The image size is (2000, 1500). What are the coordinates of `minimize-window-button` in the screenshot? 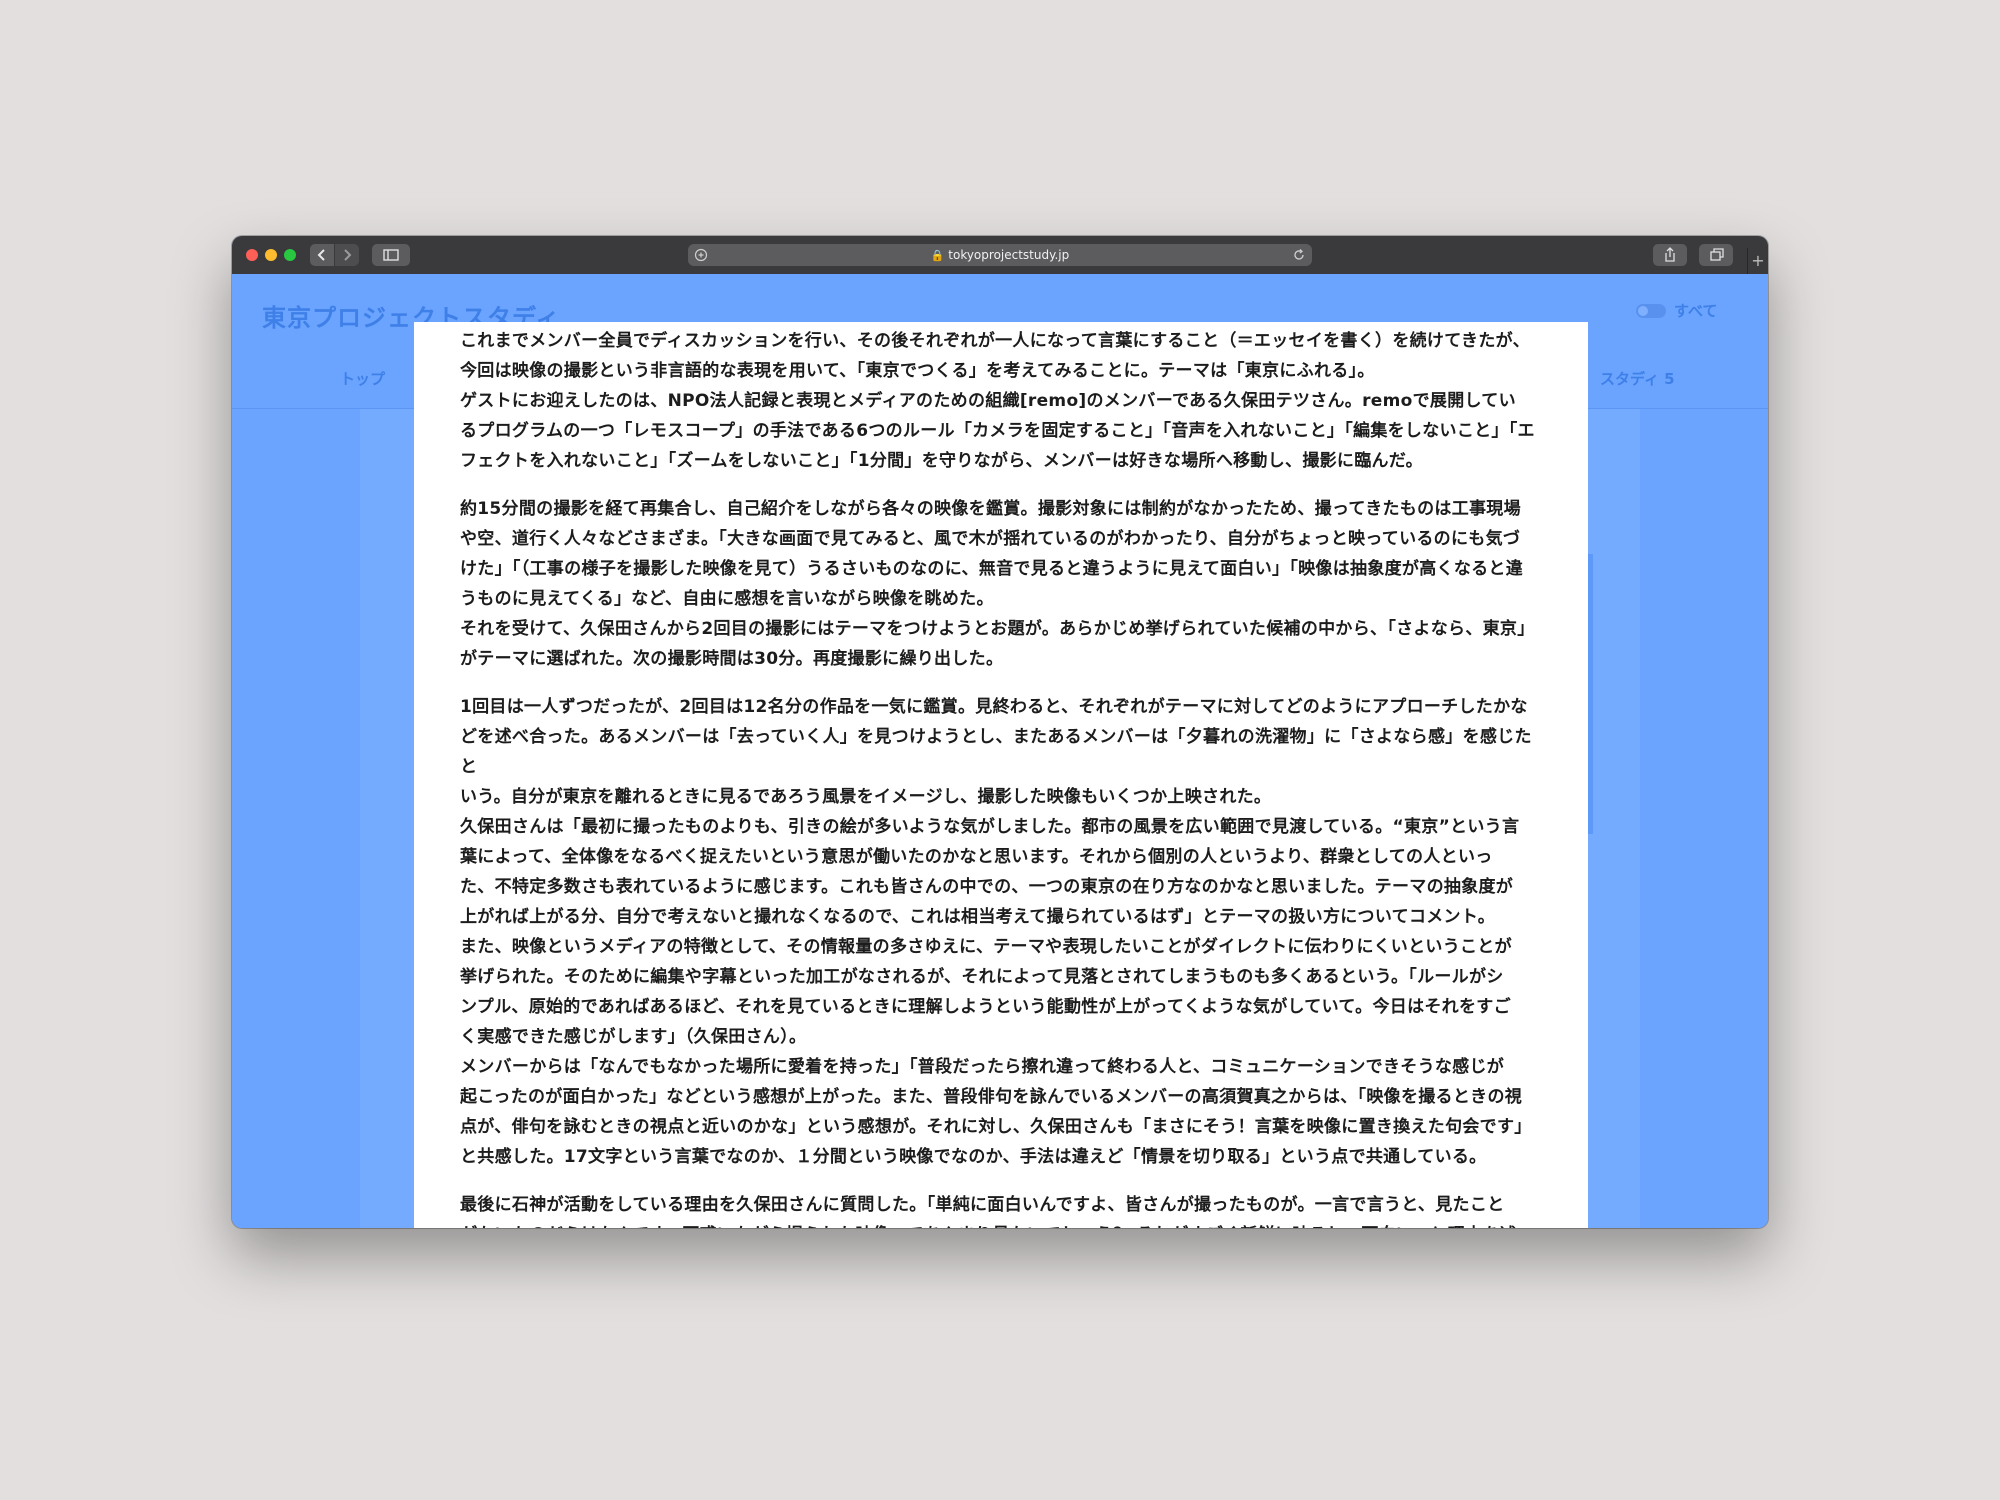 It's located at (271, 255).